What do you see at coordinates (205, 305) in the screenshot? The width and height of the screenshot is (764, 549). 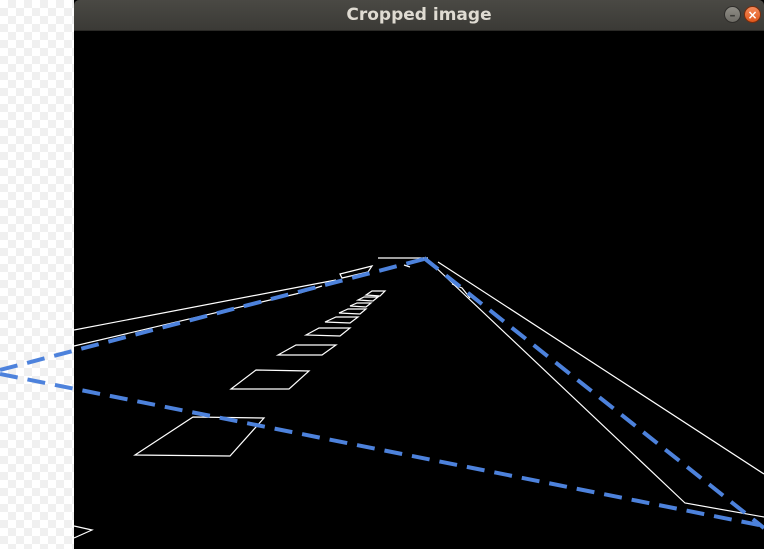 I see `left-edge-line-outer` at bounding box center [205, 305].